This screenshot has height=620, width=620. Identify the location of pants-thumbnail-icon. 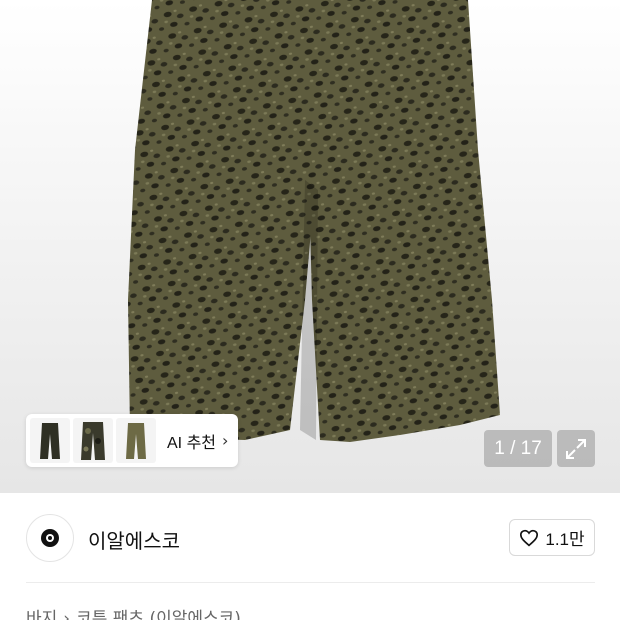
(50, 440).